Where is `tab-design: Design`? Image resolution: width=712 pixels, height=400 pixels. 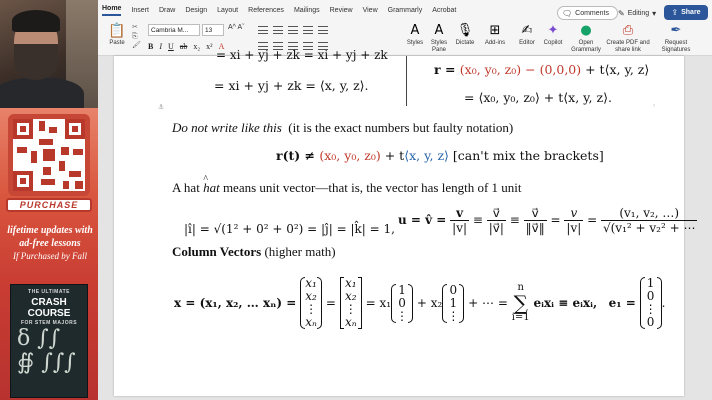
tab-design: Design is located at coordinates (196, 10).